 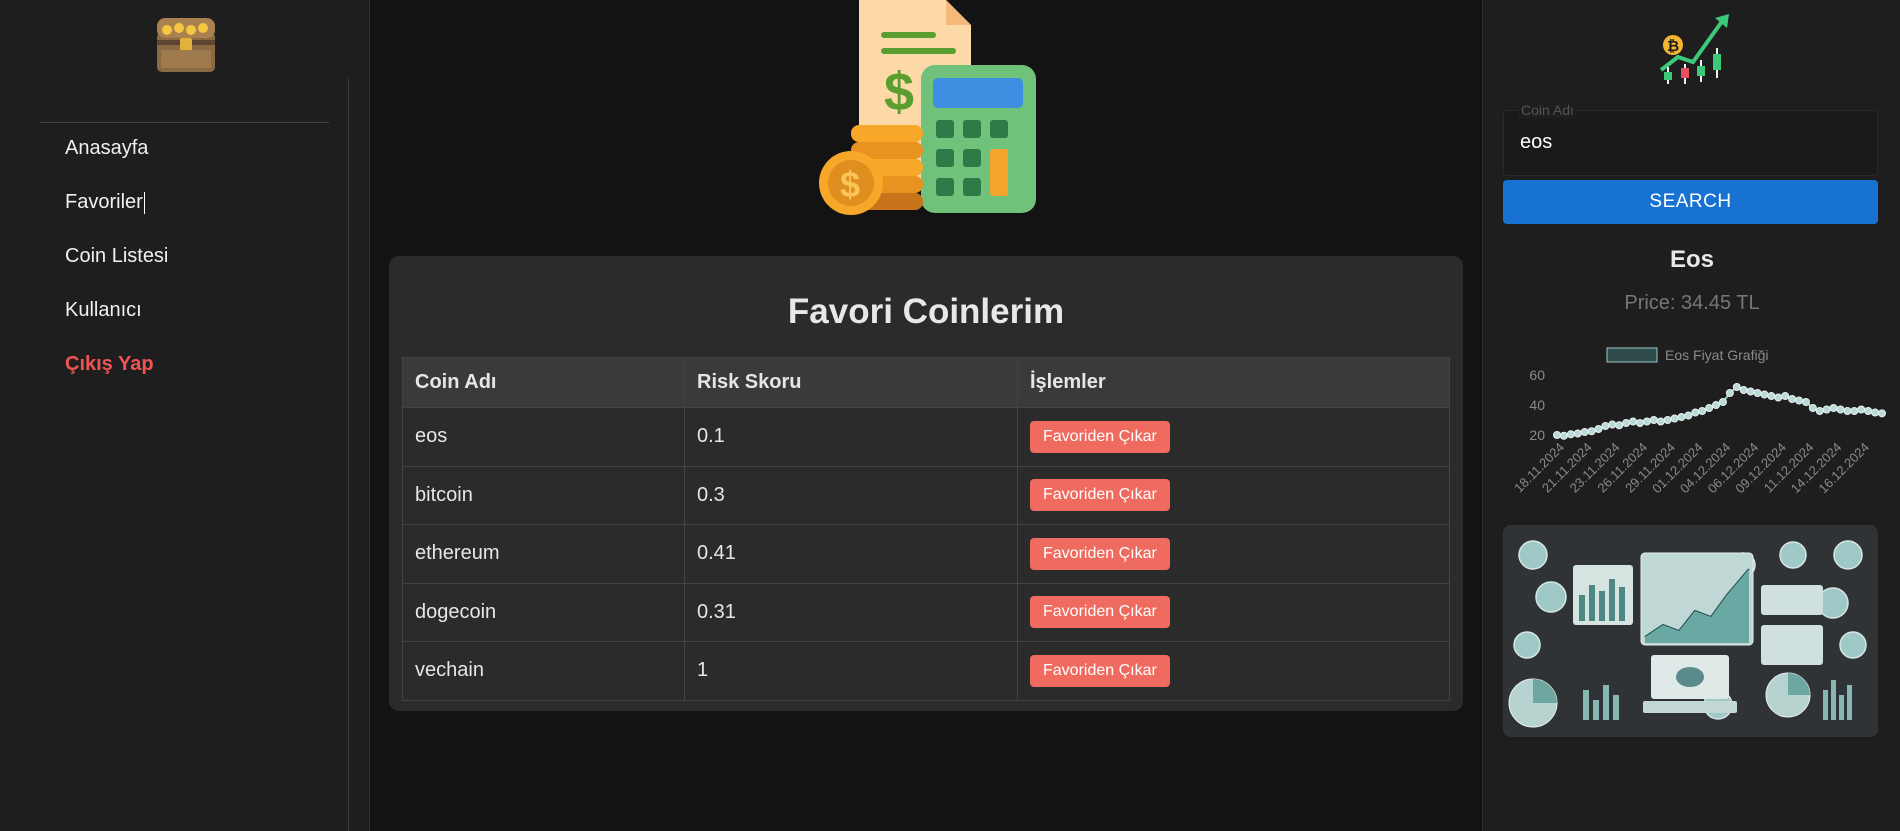 What do you see at coordinates (104, 202) in the screenshot?
I see `sidebar-item-label: Favoriler` at bounding box center [104, 202].